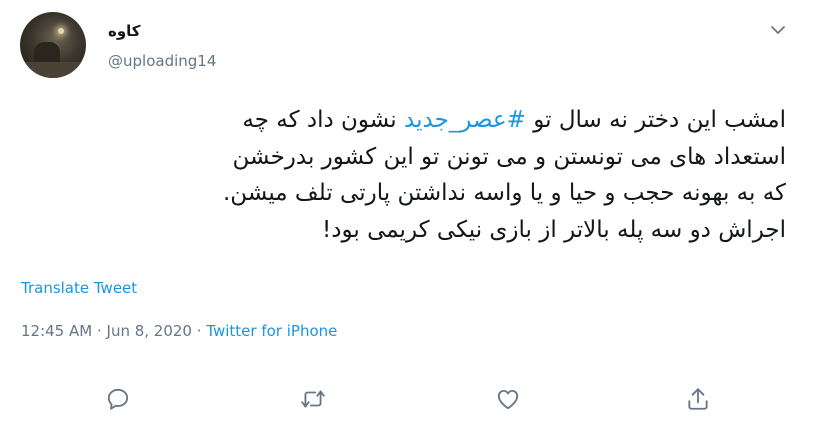 The width and height of the screenshot is (816, 432). I want to click on retweet-icon, so click(313, 399).